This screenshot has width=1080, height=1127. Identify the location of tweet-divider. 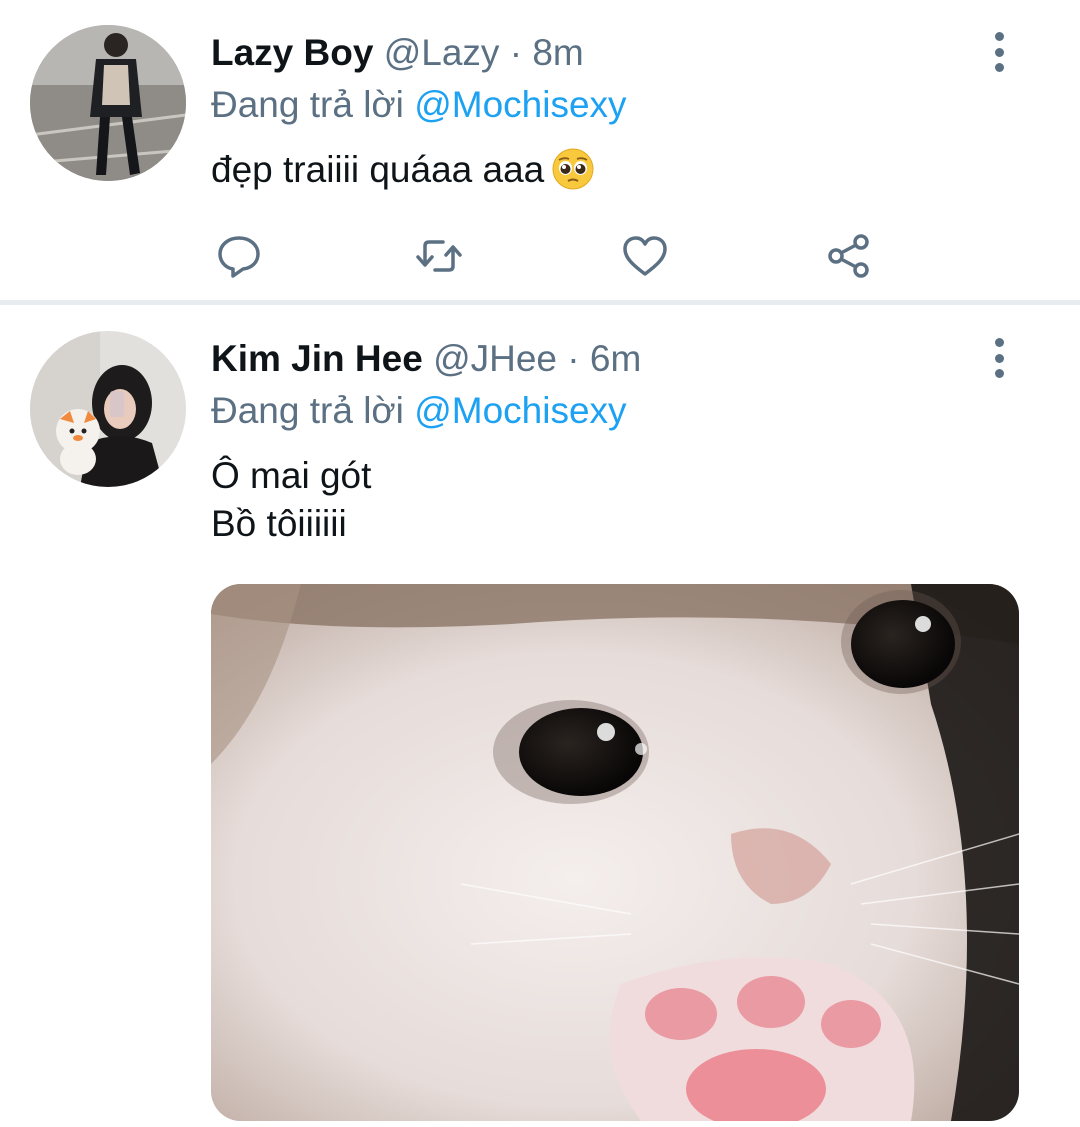
(540, 302).